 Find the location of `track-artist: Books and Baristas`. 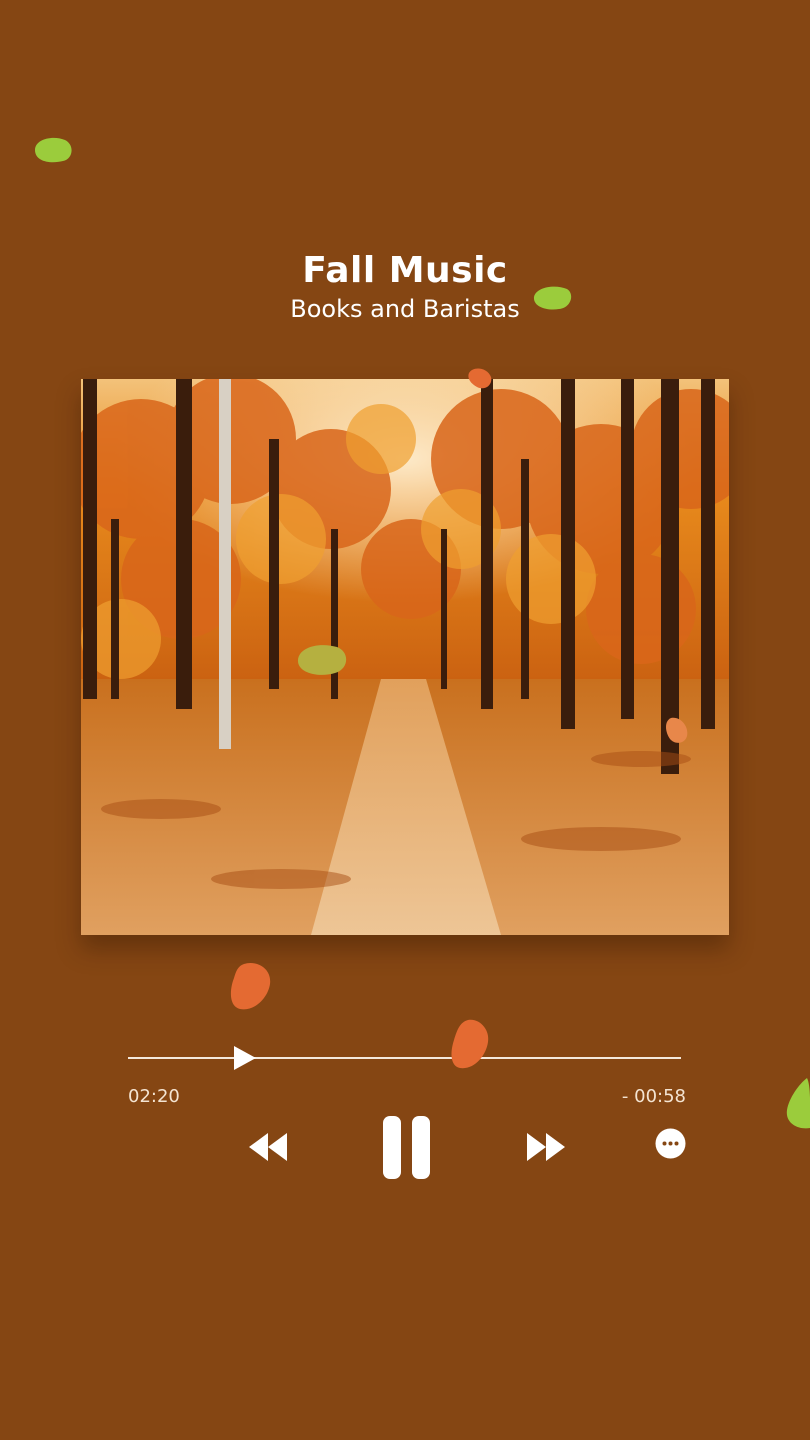

track-artist: Books and Baristas is located at coordinates (405, 309).